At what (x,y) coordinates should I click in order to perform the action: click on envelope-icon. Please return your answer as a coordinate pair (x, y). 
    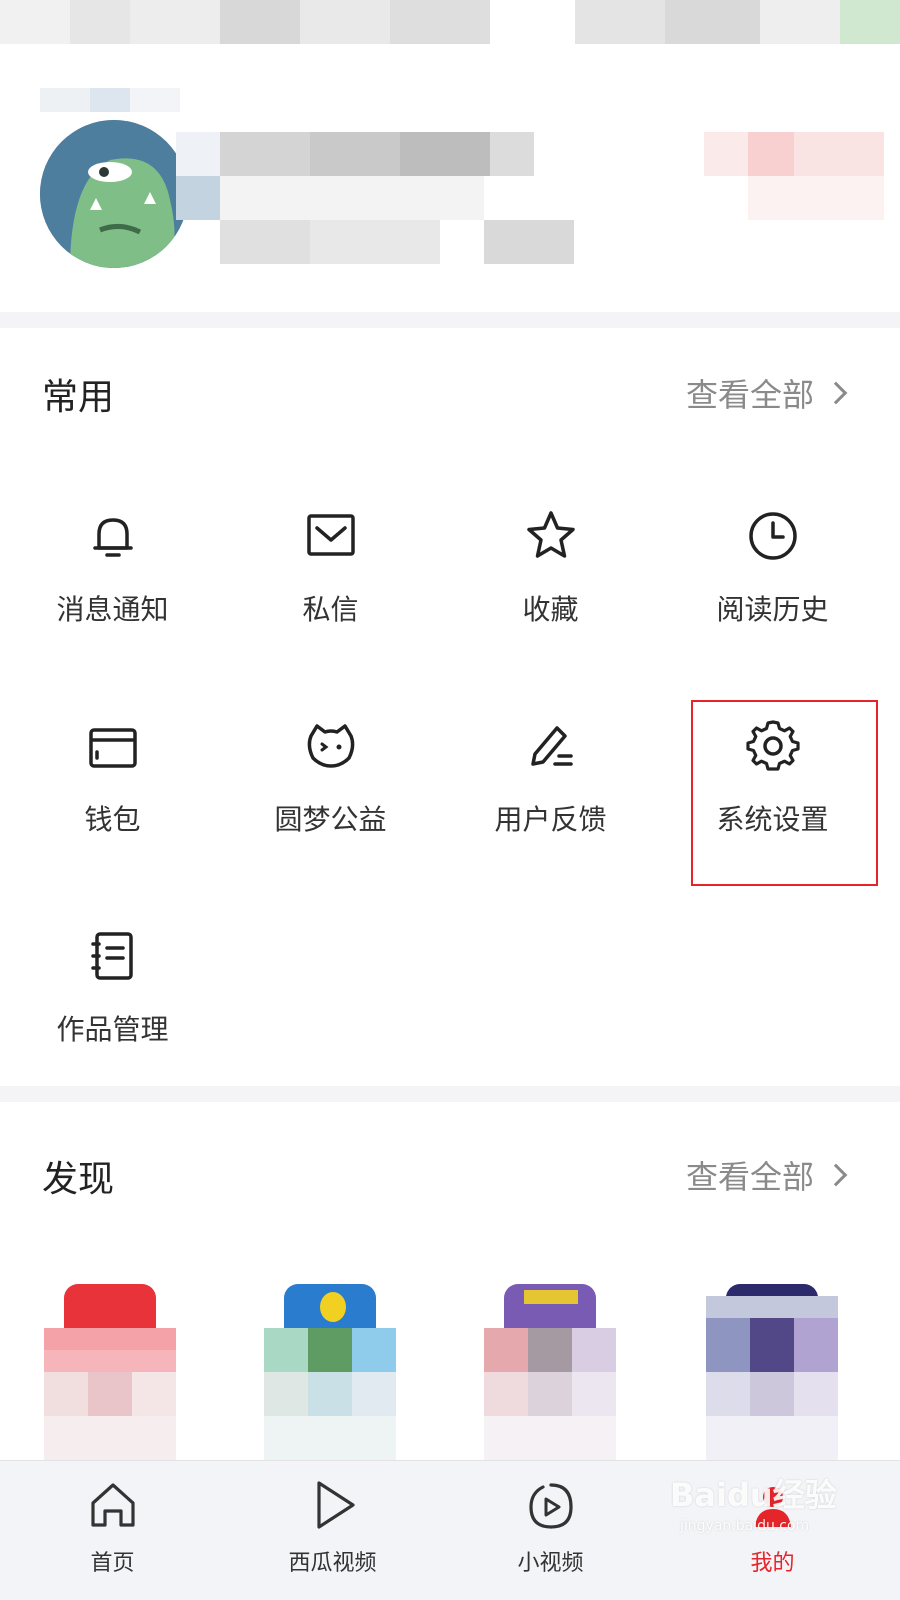
    Looking at the image, I should click on (331, 536).